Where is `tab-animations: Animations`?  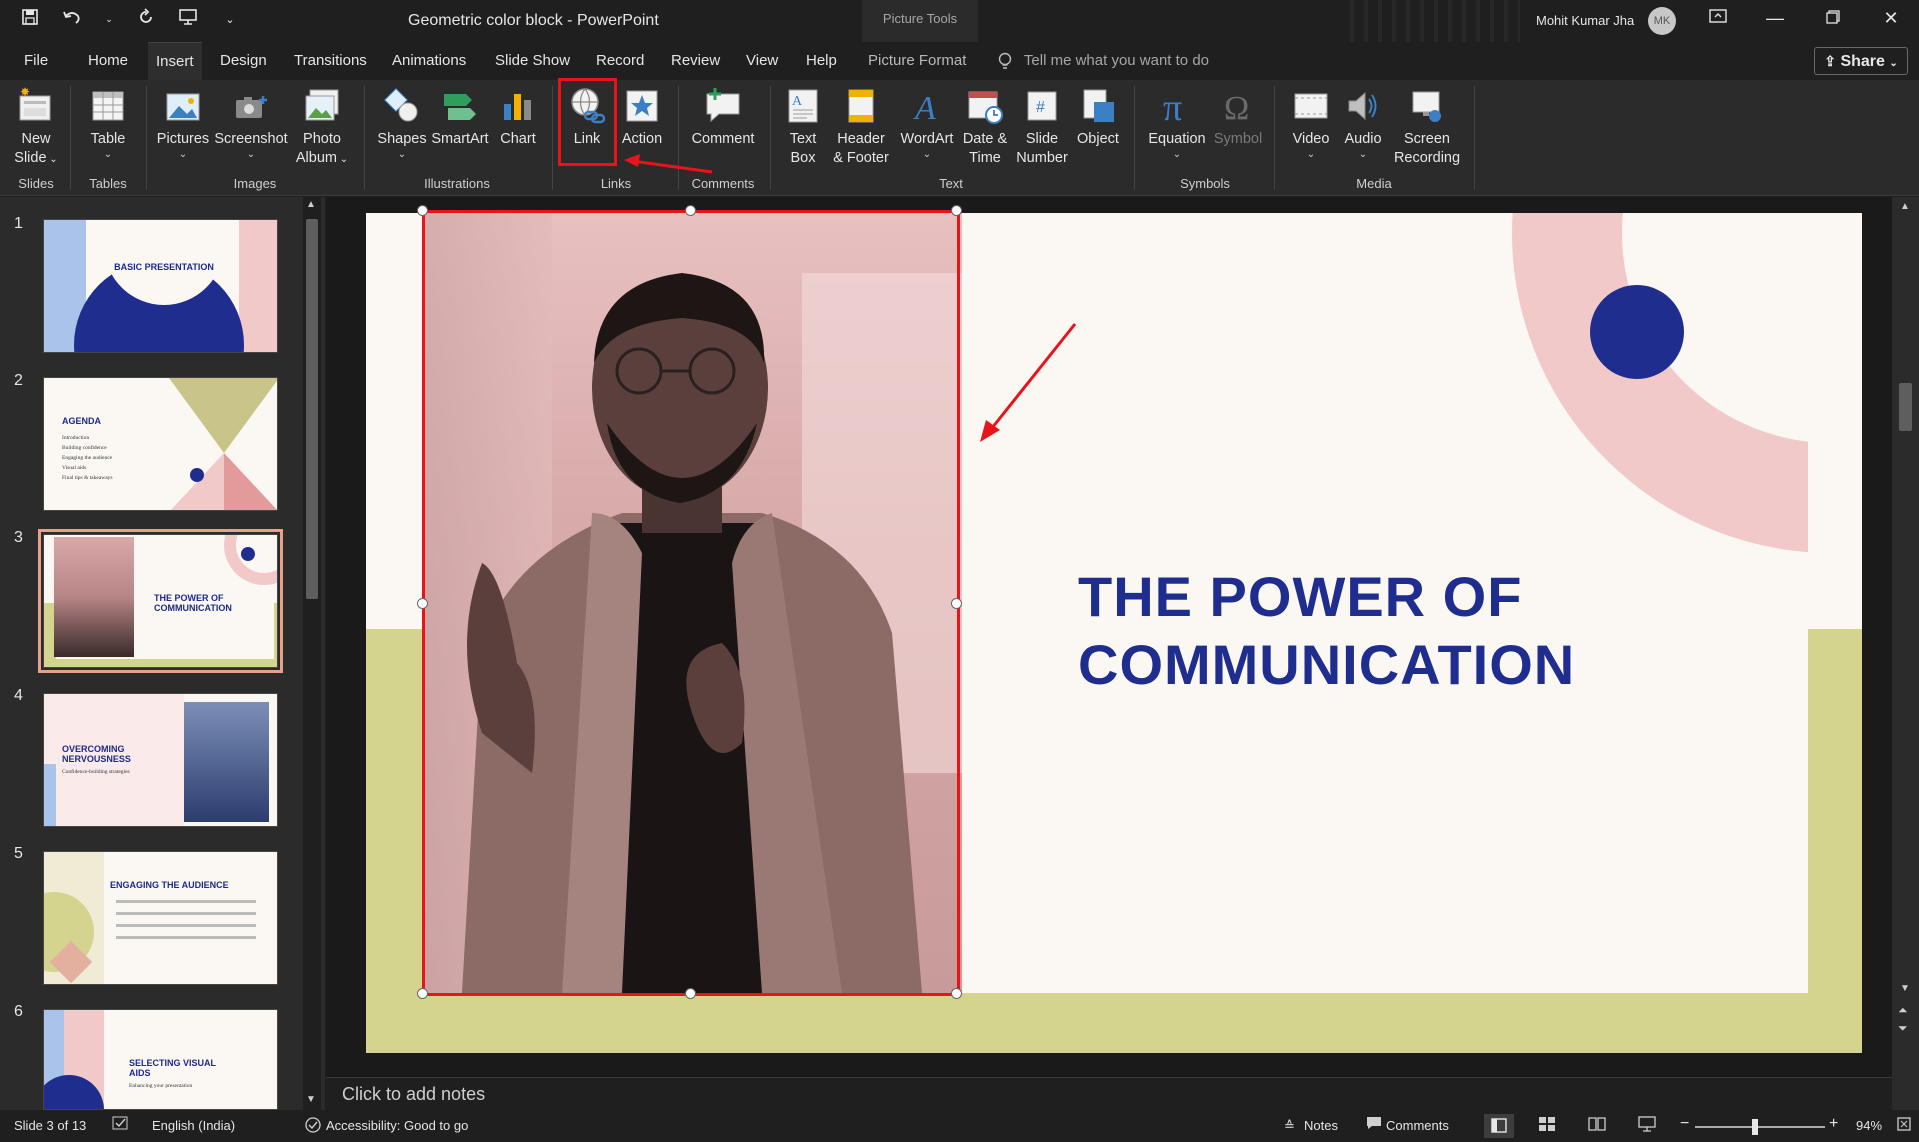
tab-animations: Animations is located at coordinates (429, 61).